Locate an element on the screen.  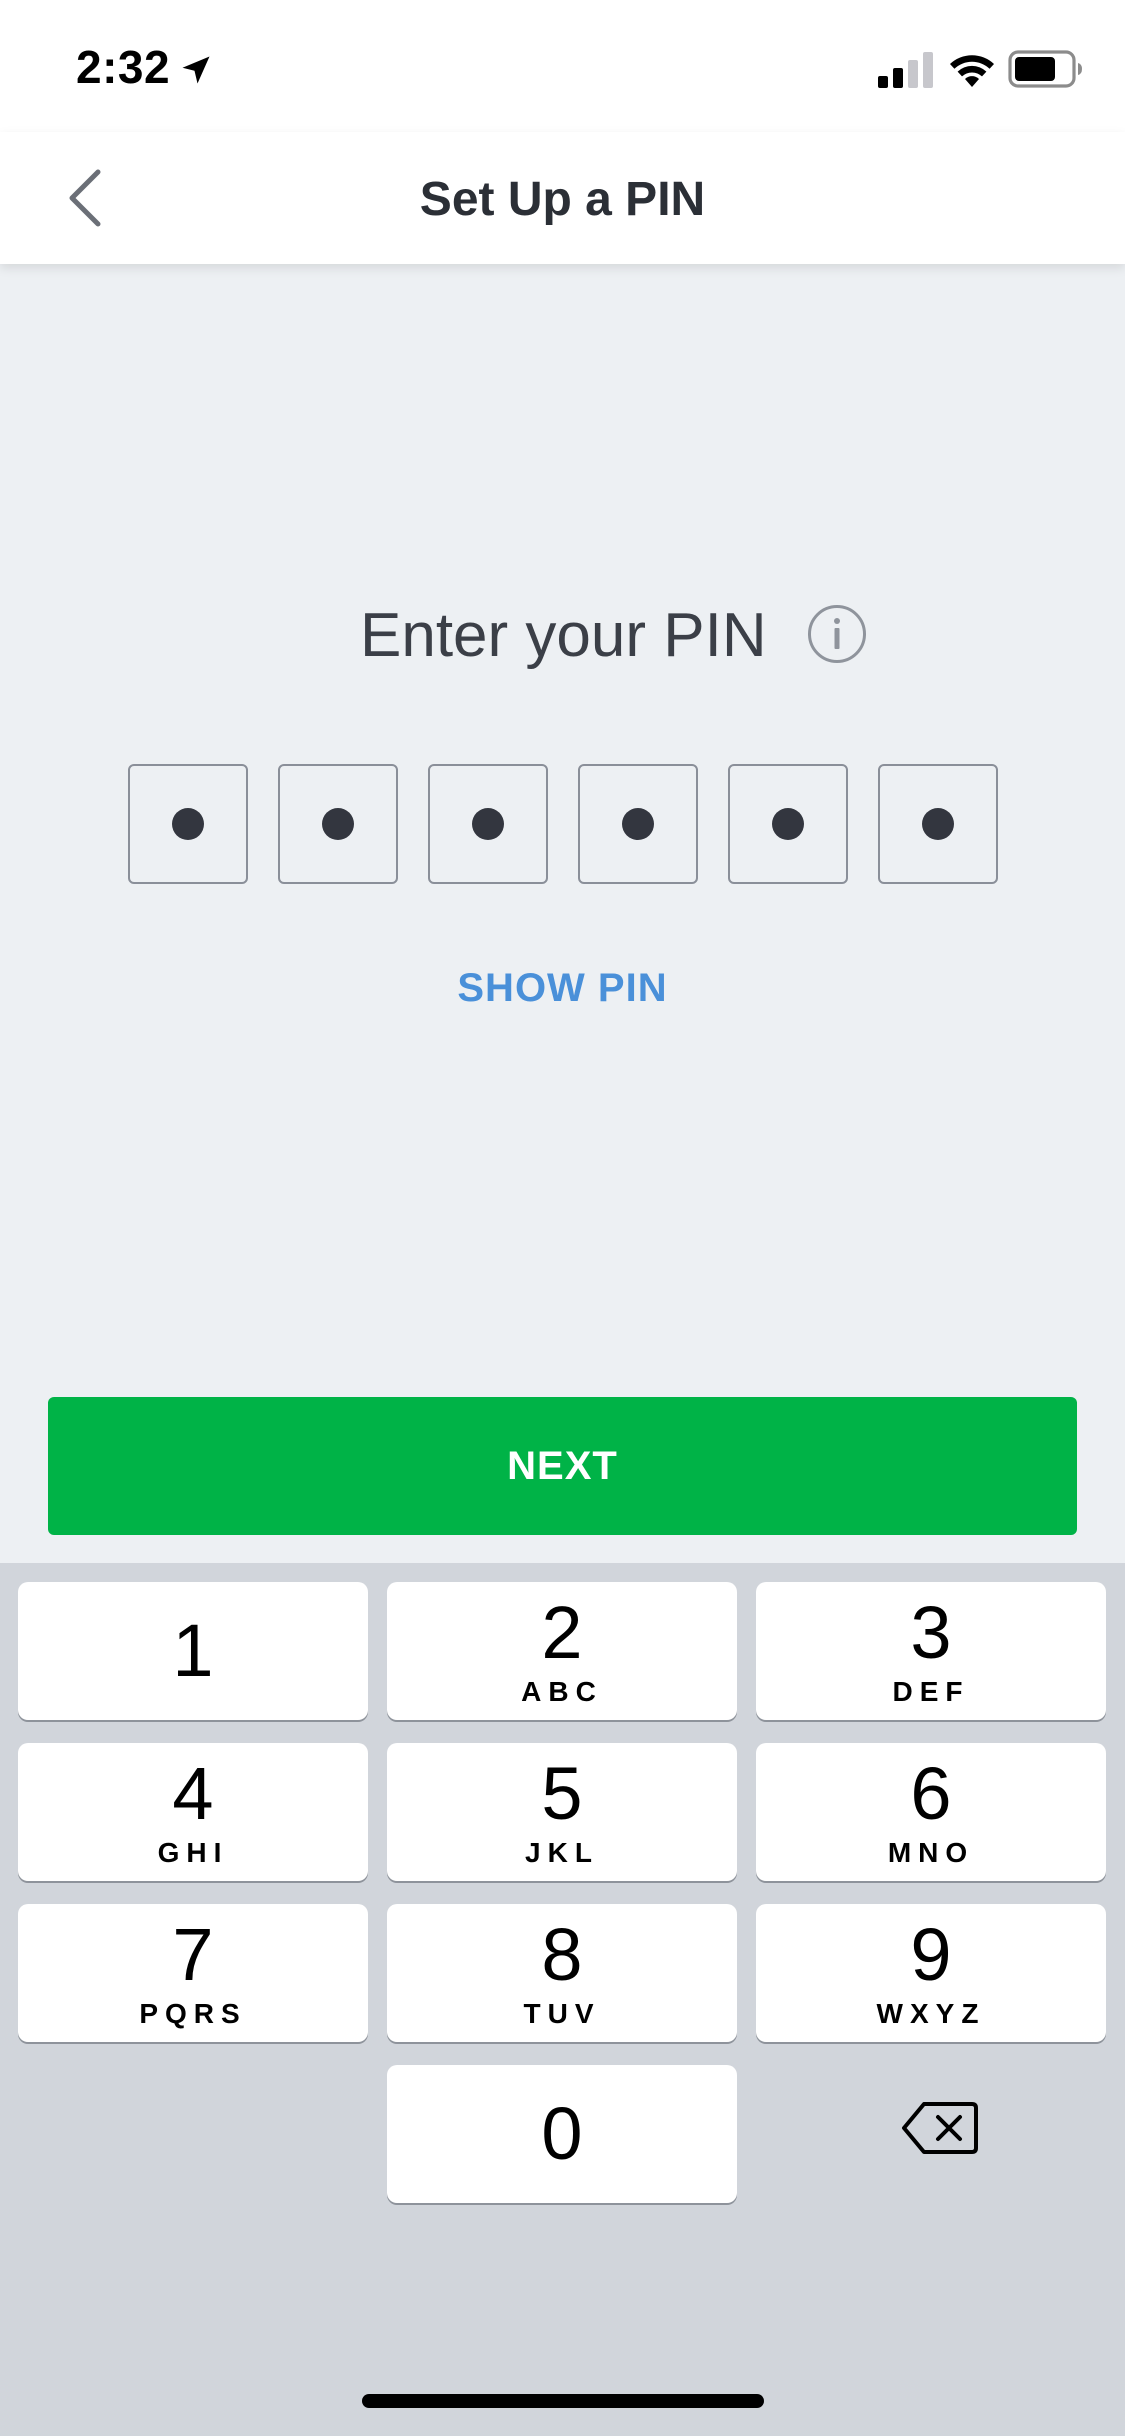
show-pin-link: SHOW PIN is located at coordinates (562, 988).